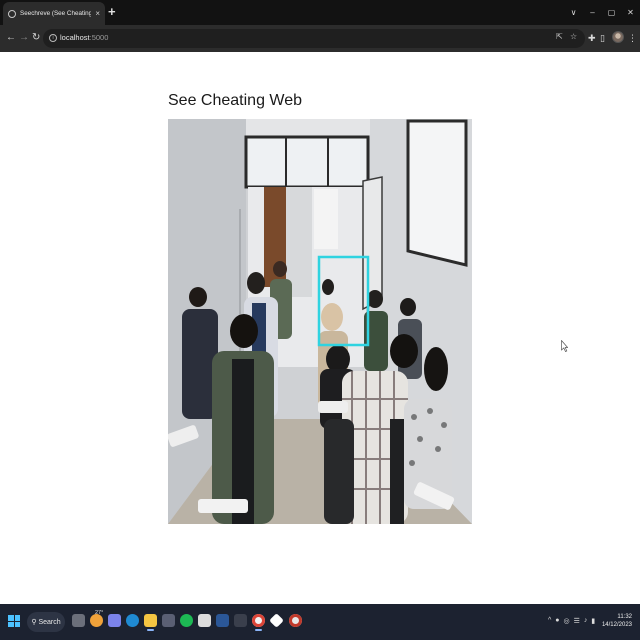 This screenshot has height=640, width=640. What do you see at coordinates (240, 620) in the screenshot?
I see `terminal-icon` at bounding box center [240, 620].